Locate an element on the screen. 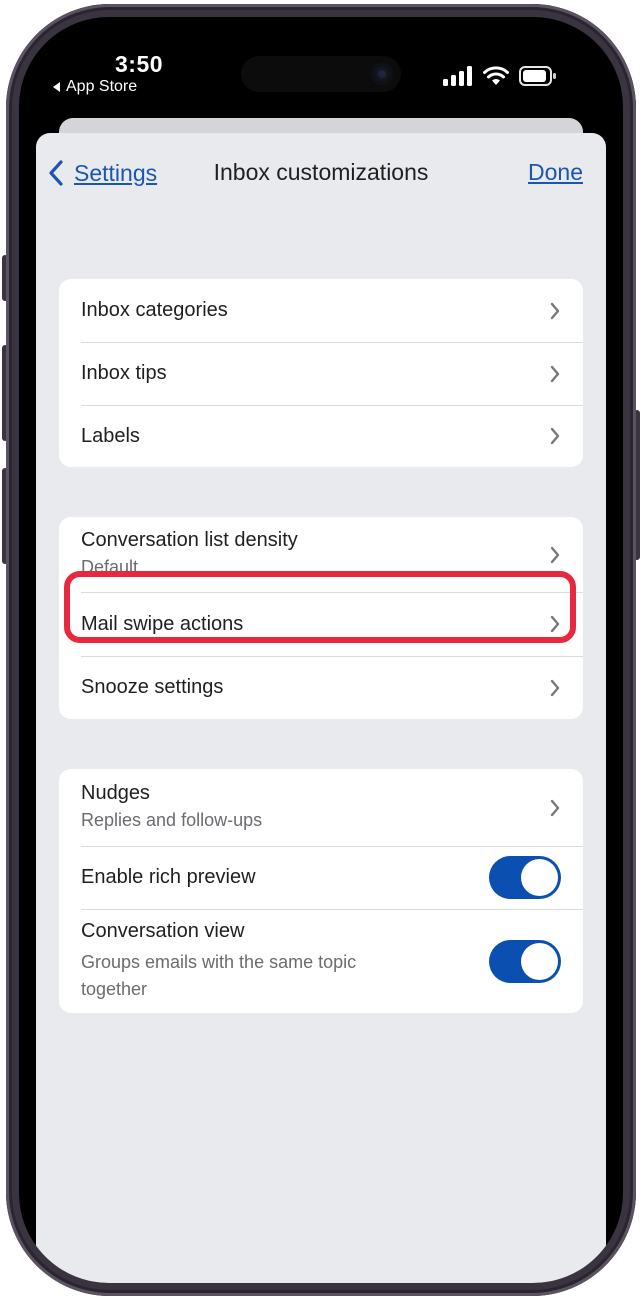 This screenshot has width=642, height=1301. rich-preview-toggle is located at coordinates (525, 877).